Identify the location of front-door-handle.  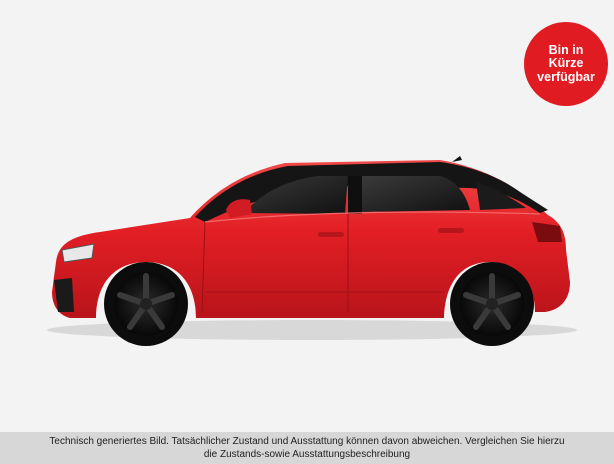
(331, 234).